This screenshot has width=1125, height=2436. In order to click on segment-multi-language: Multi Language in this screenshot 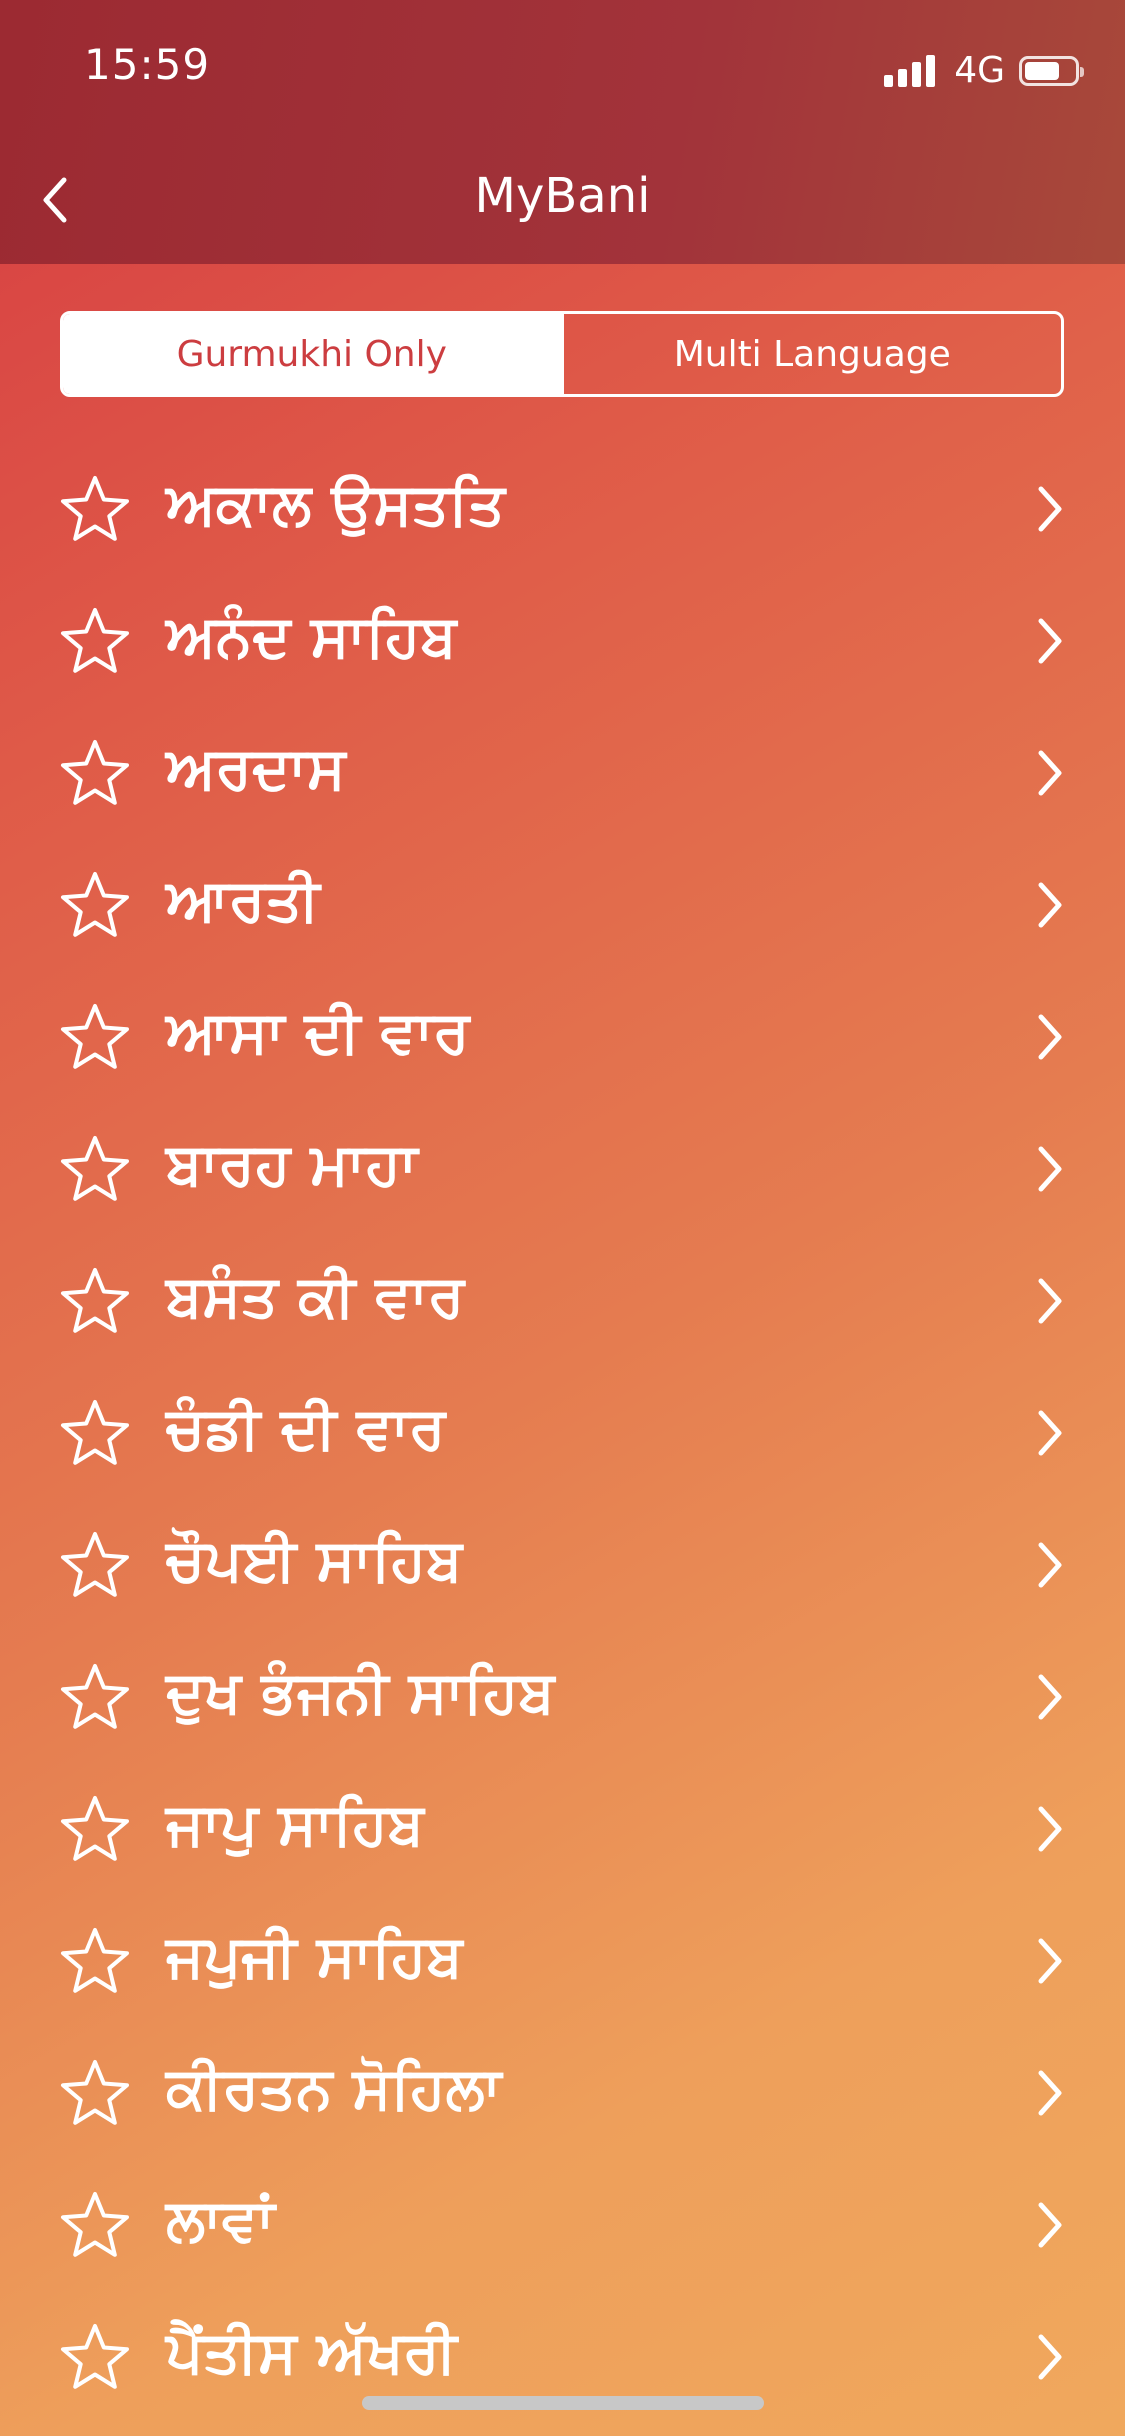, I will do `click(811, 354)`.